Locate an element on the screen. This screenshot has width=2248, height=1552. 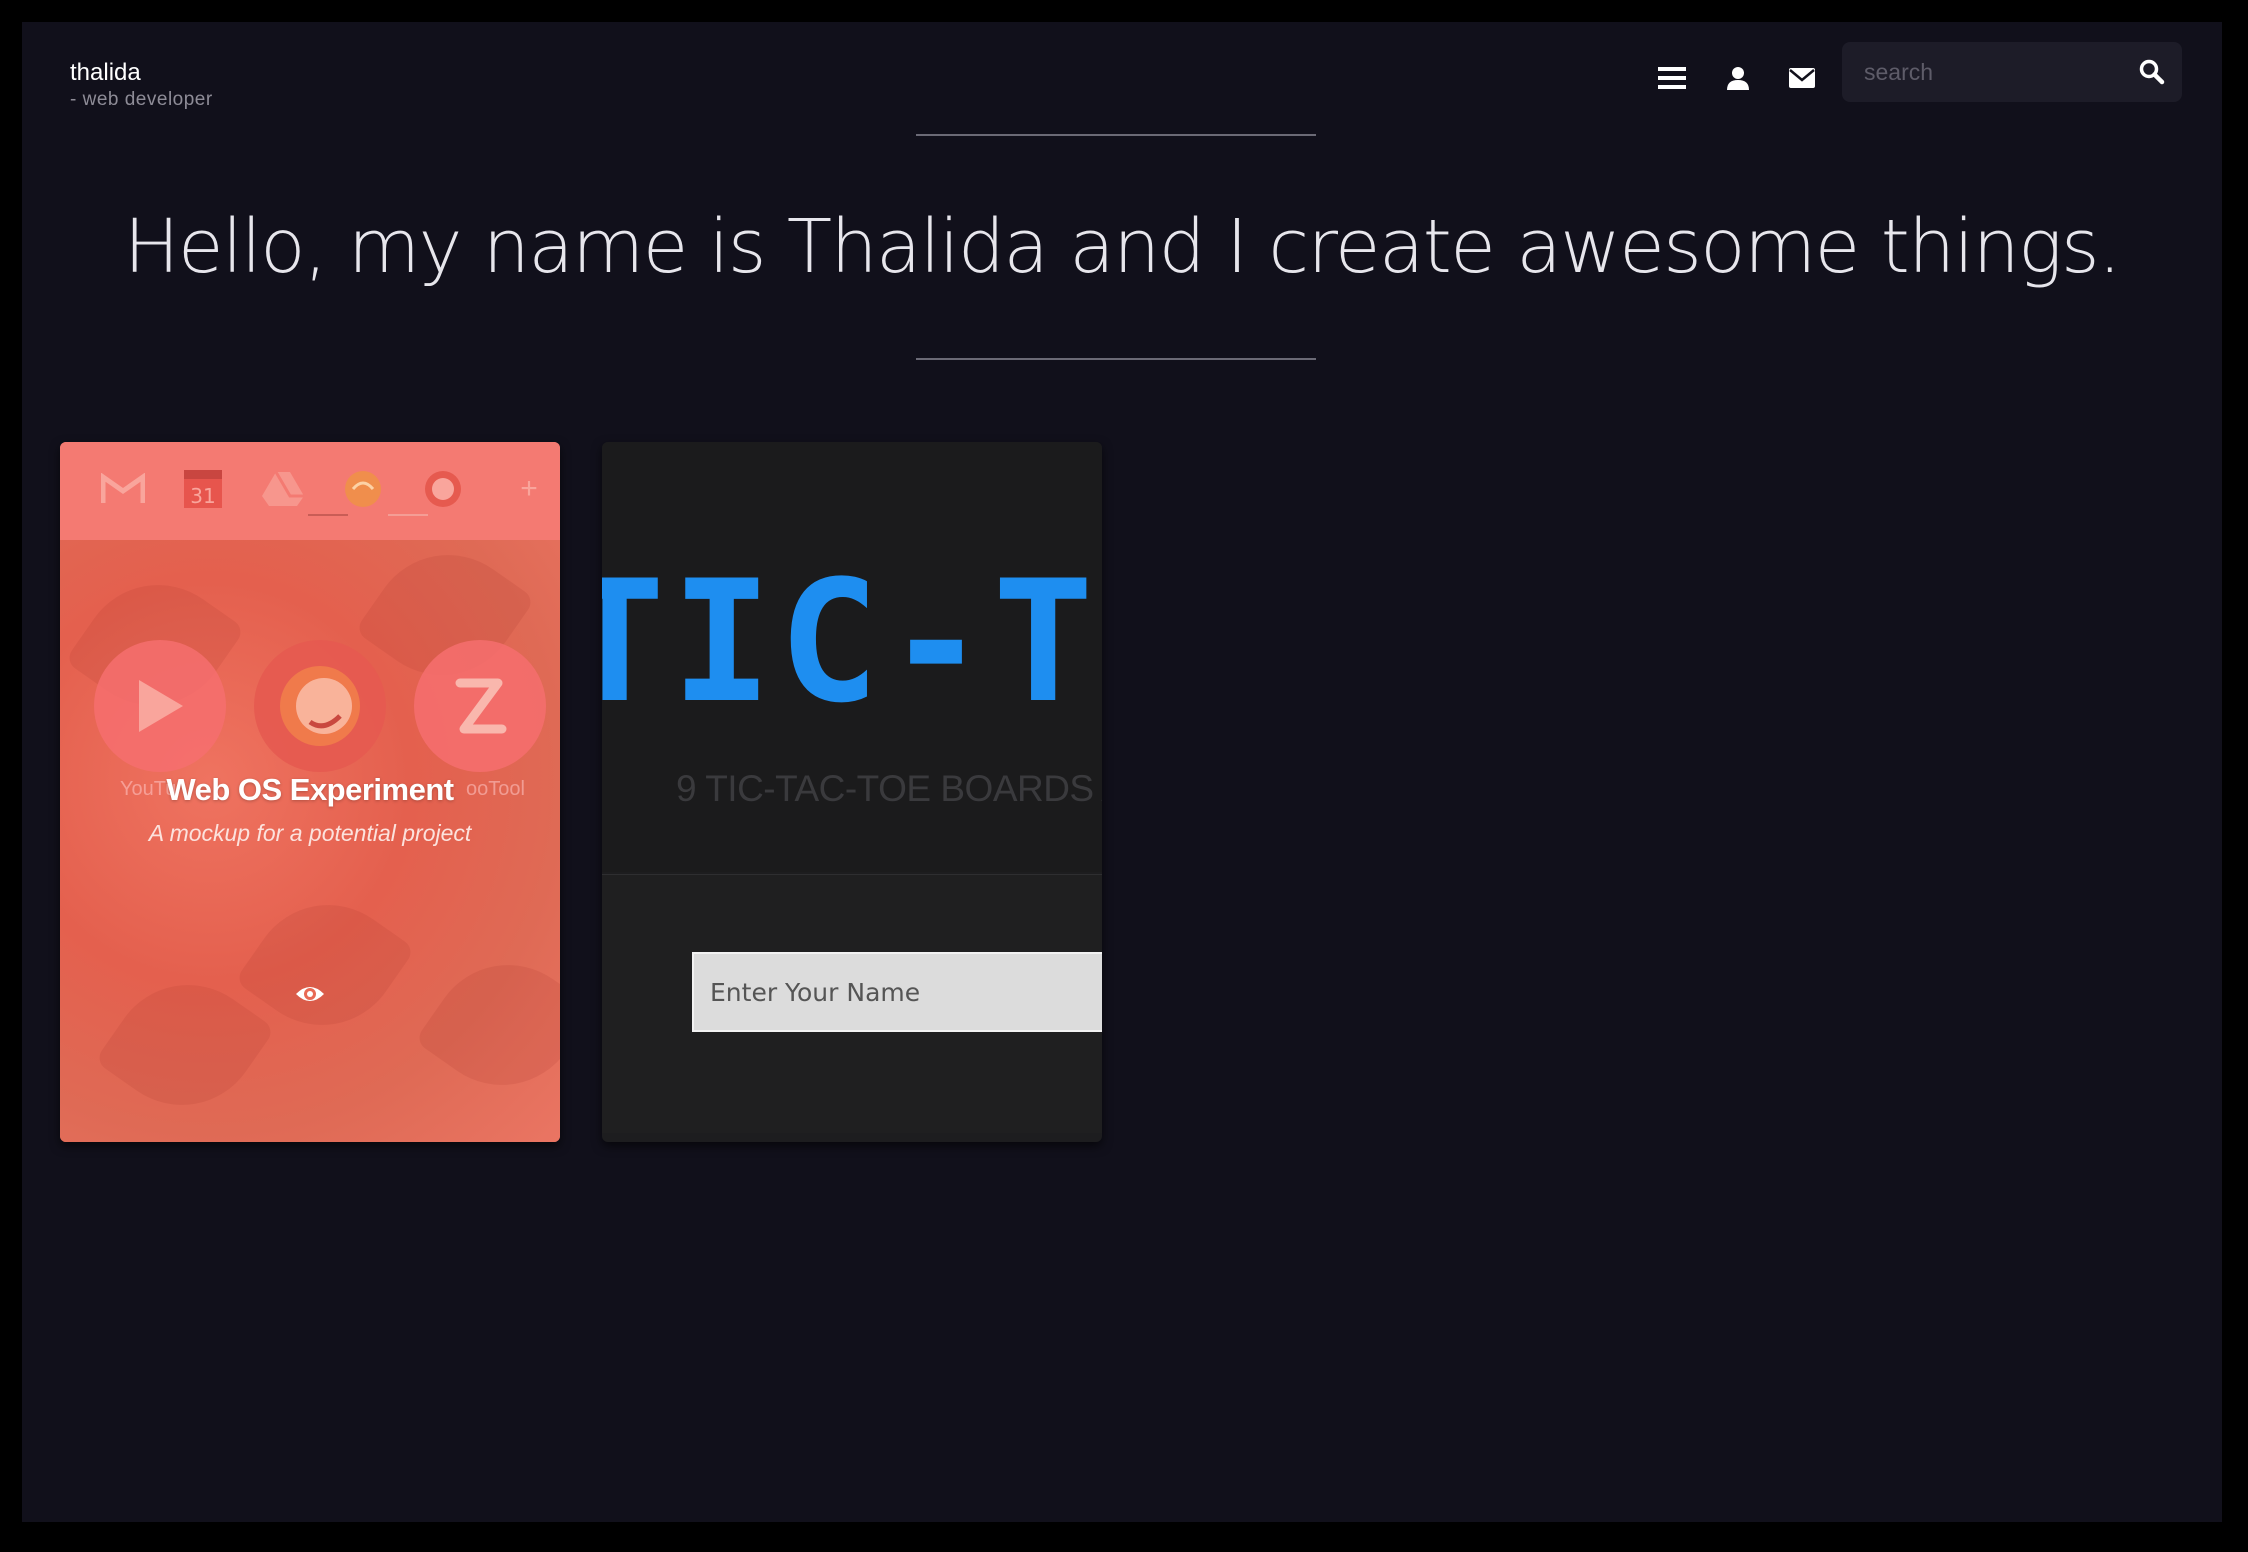
brand: thalida - web developer is located at coordinates (141, 85).